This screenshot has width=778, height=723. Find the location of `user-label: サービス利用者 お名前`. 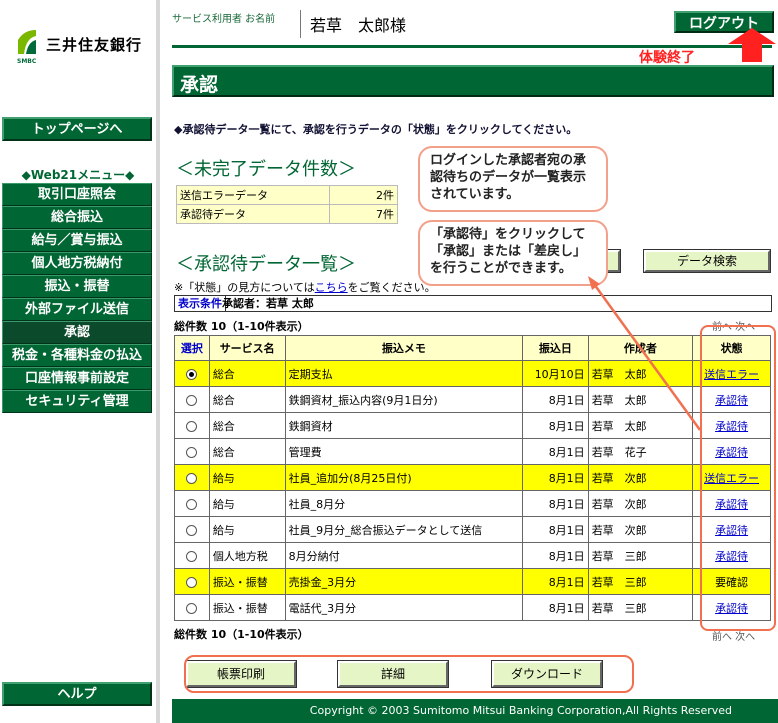

user-label: サービス利用者 お名前 is located at coordinates (224, 19).